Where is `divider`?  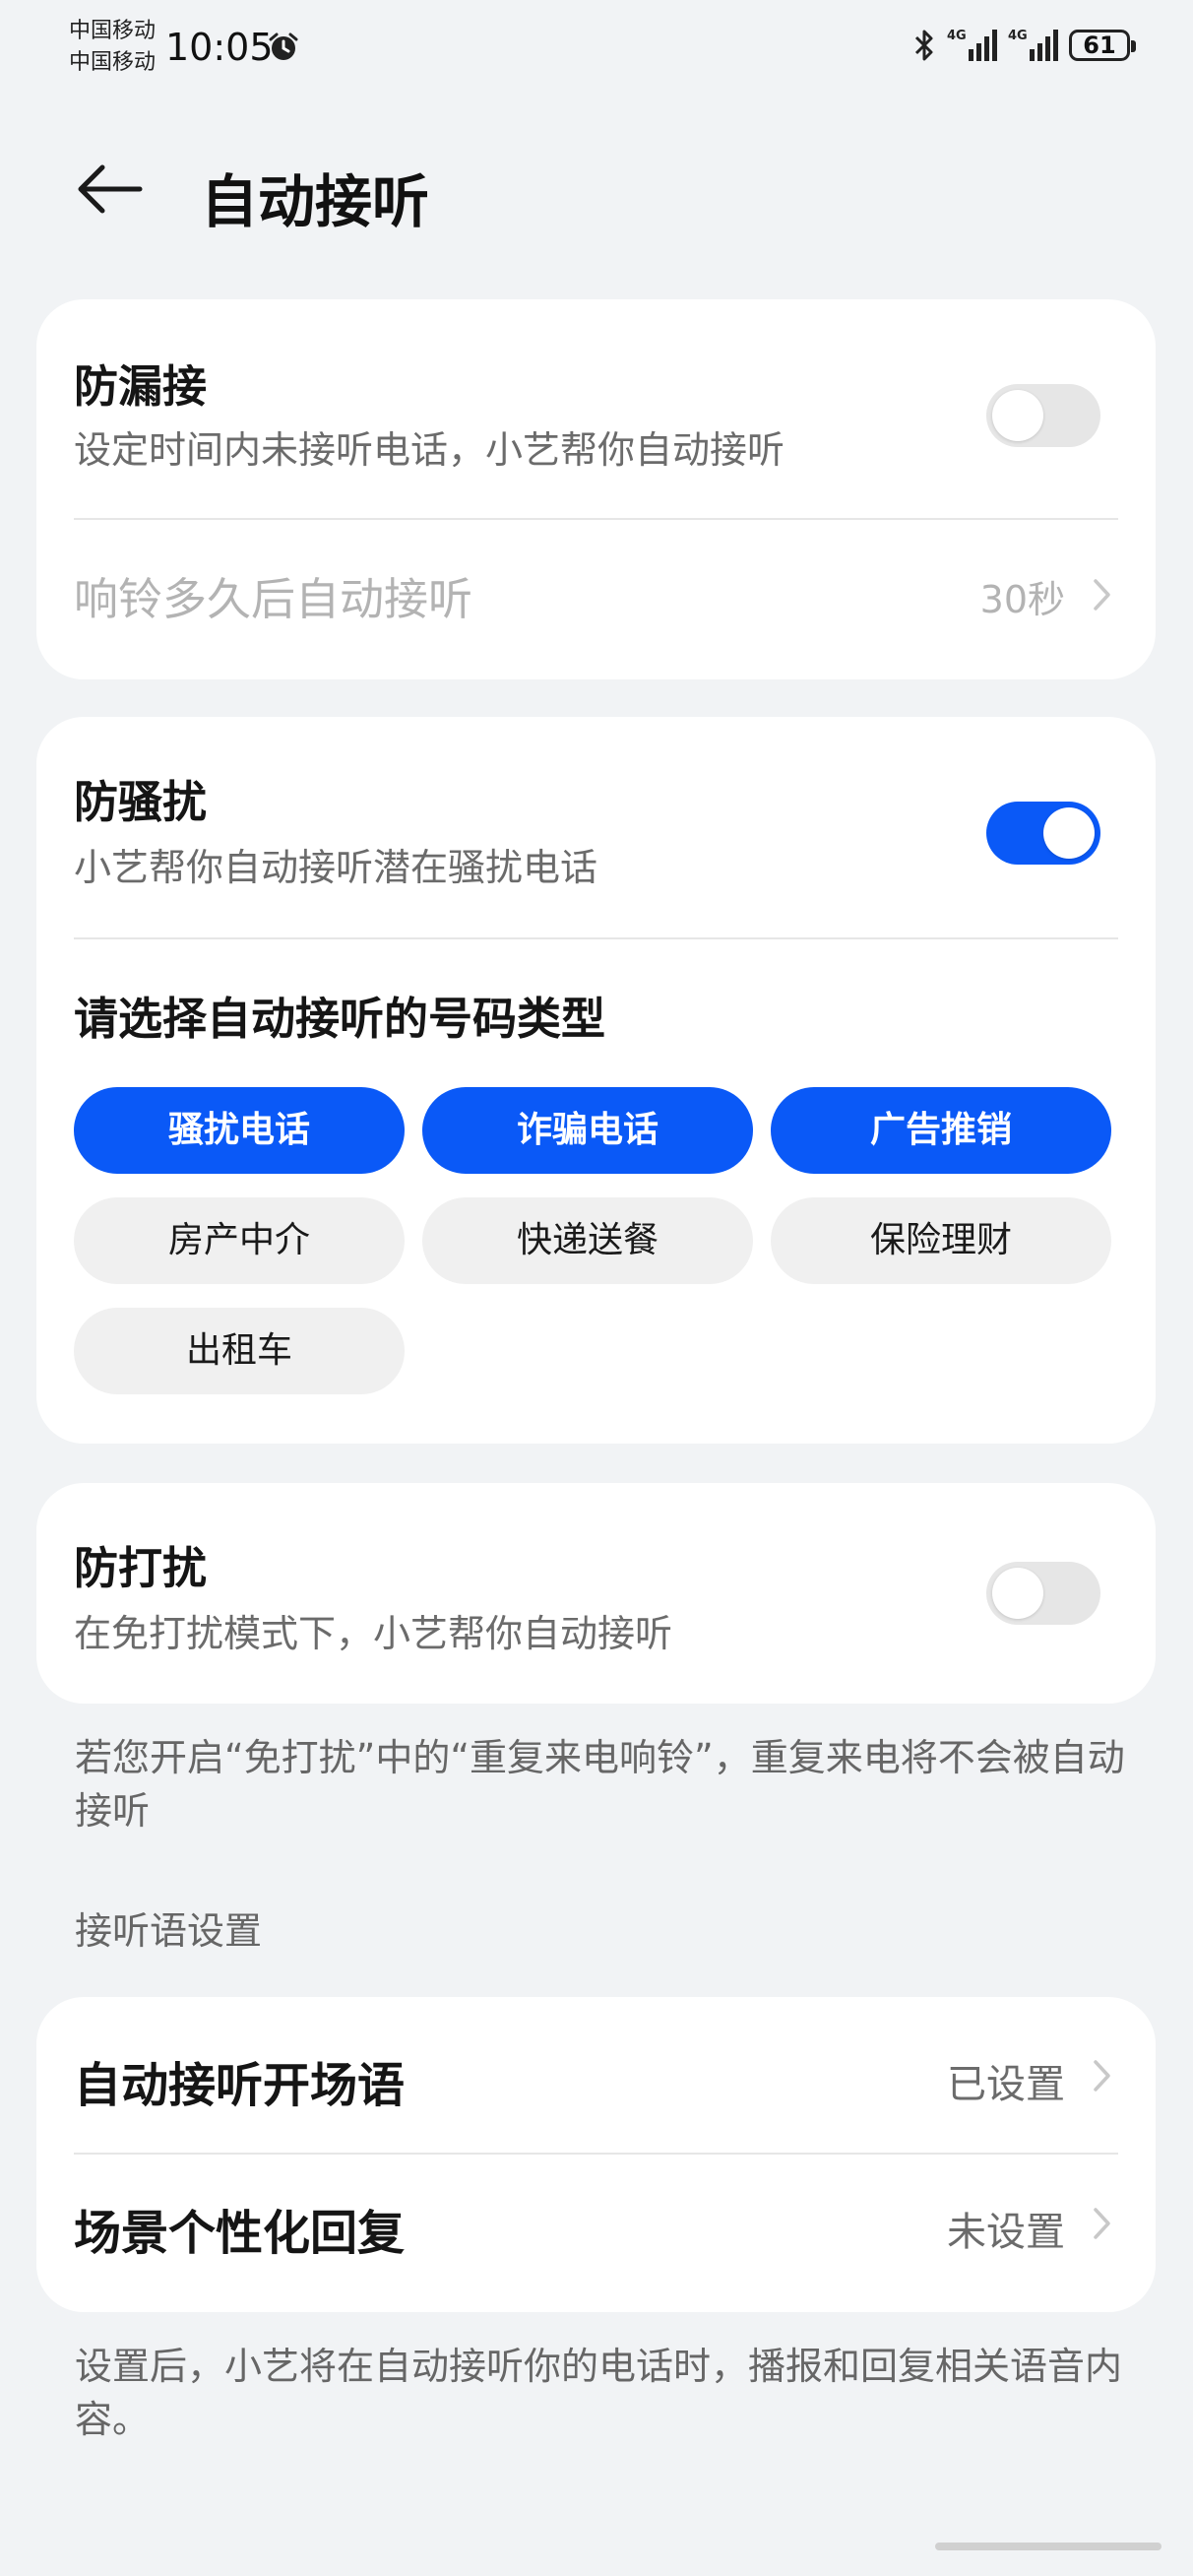 divider is located at coordinates (596, 938).